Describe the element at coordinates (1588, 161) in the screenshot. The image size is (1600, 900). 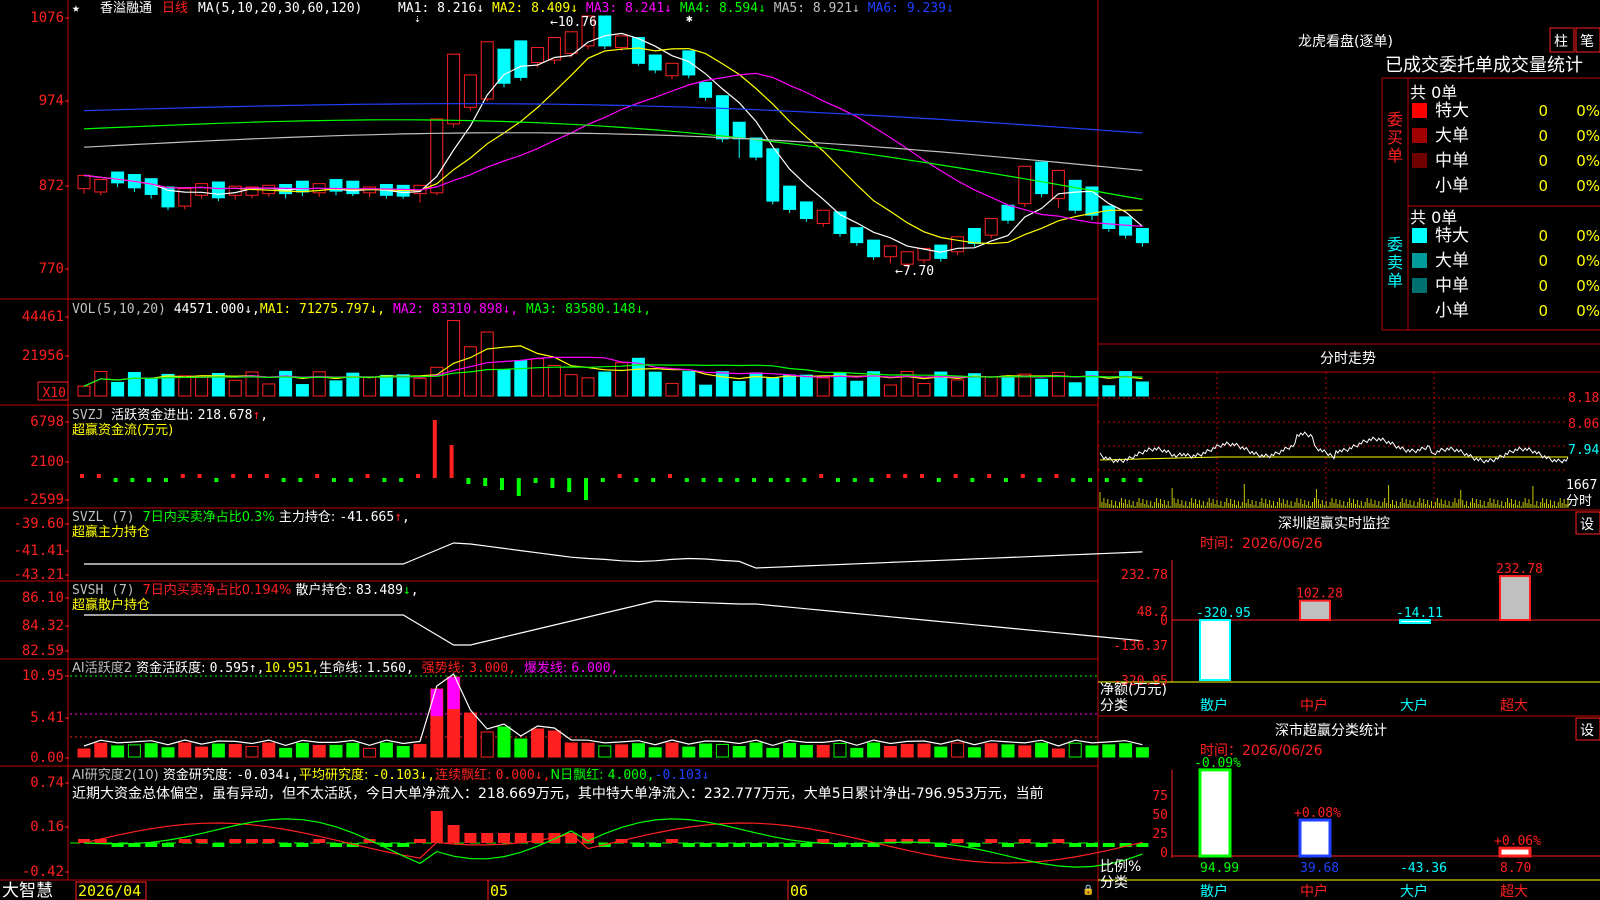
I see `order-row-pct: 0%` at that location.